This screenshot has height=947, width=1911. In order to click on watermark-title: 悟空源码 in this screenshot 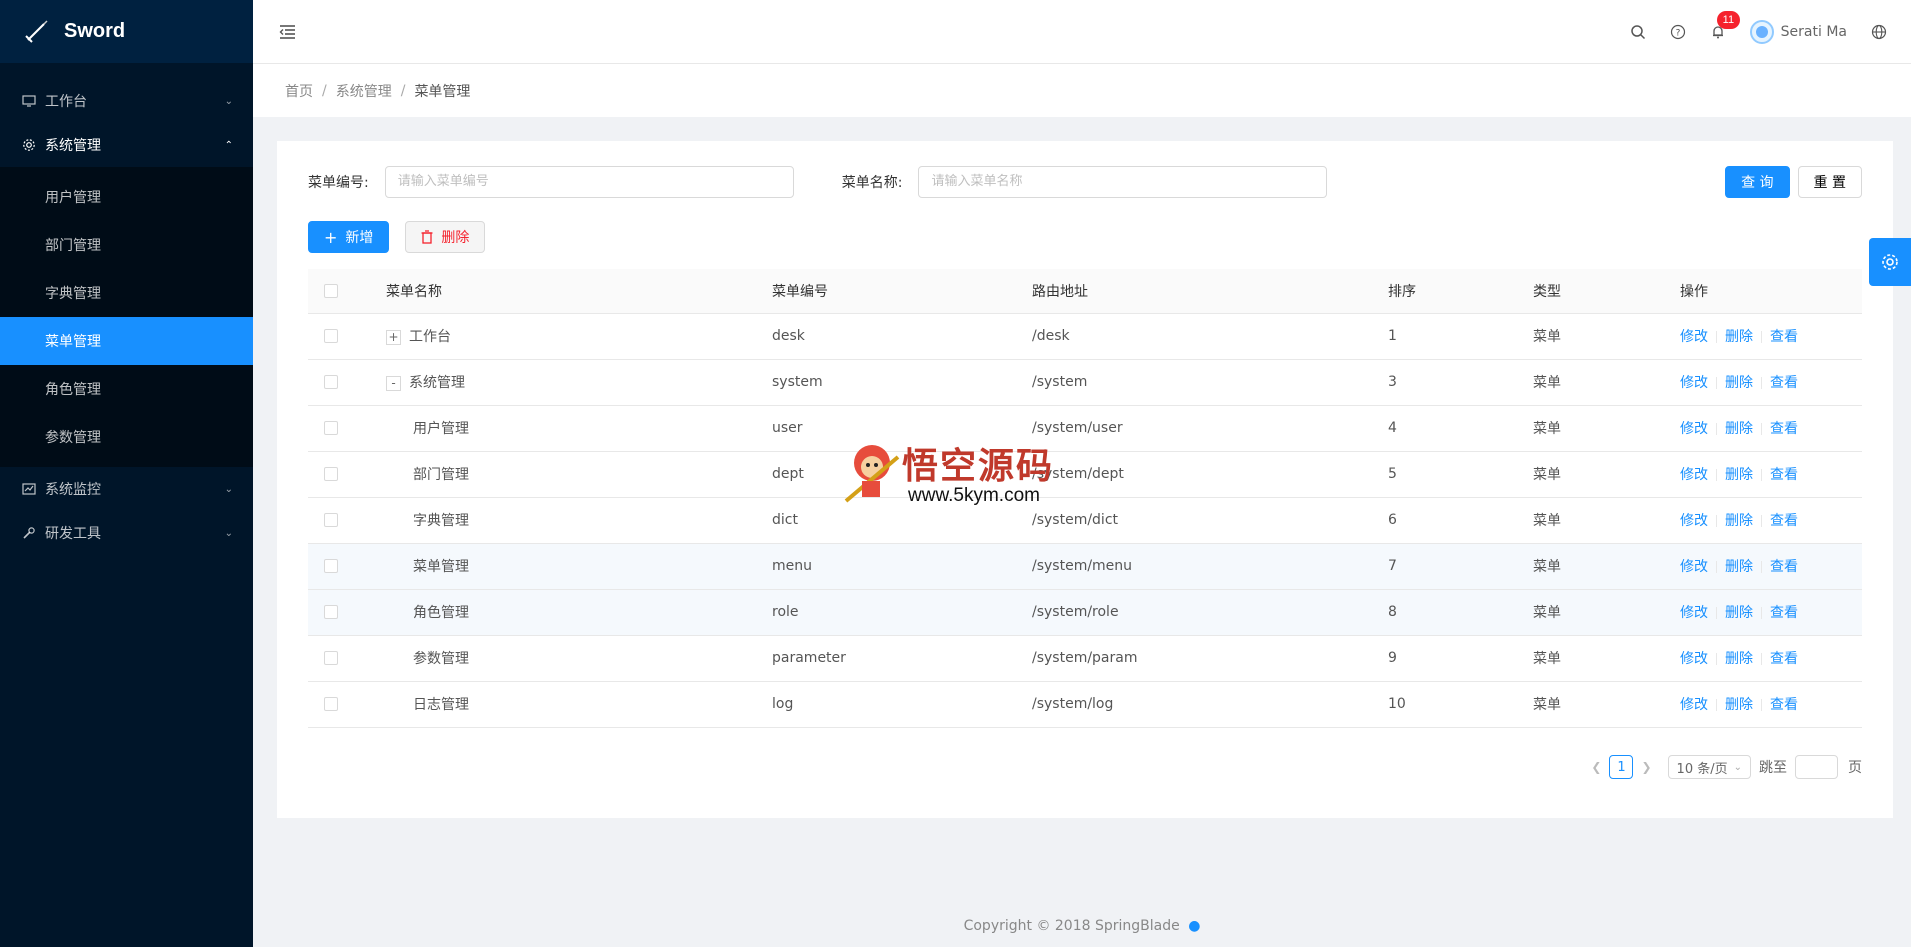, I will do `click(978, 466)`.